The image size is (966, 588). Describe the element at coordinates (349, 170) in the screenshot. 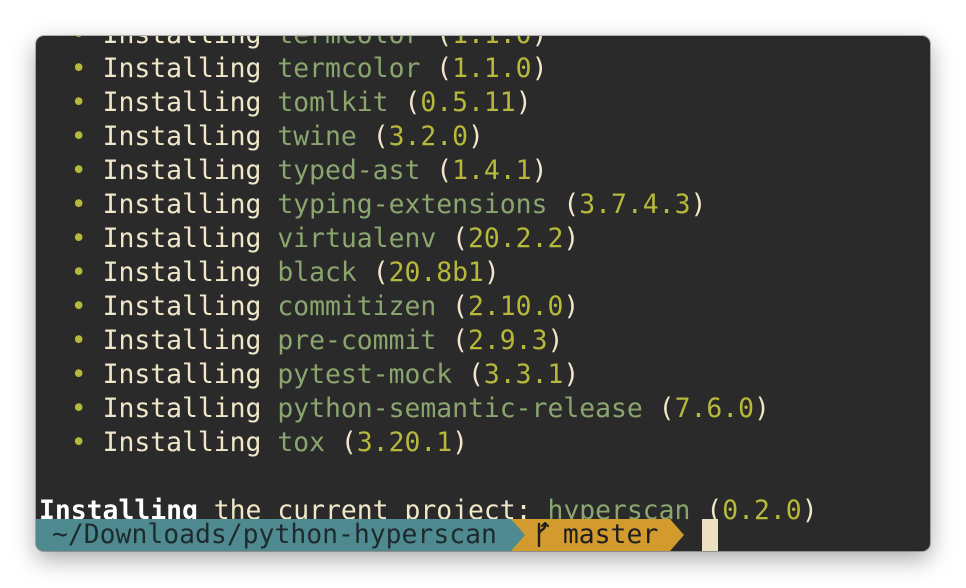

I see `package-name: typed-ast` at that location.